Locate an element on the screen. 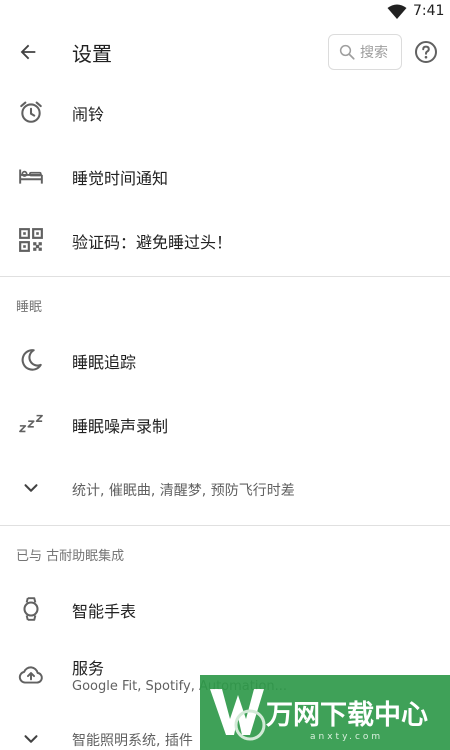 The image size is (450, 750). cloud-upload-icon is located at coordinates (30, 675).